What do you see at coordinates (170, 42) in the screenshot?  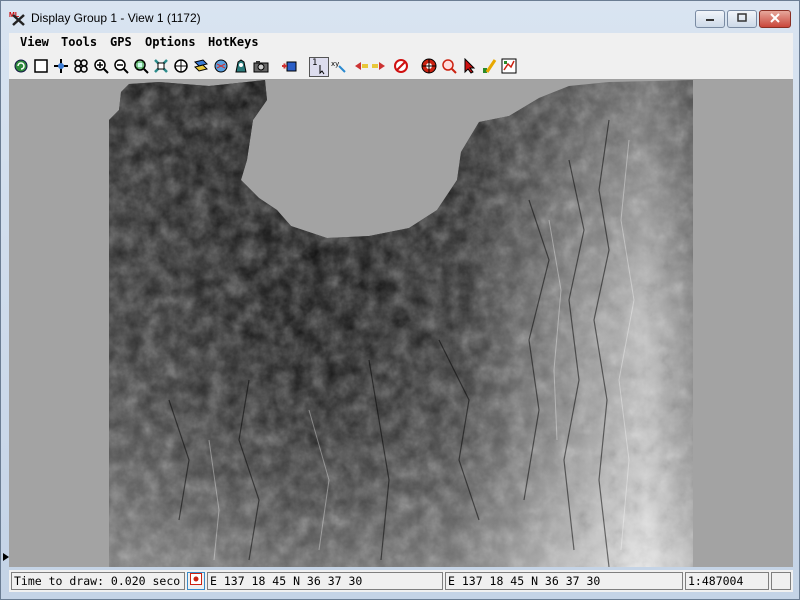 I see `menu-options: Options` at bounding box center [170, 42].